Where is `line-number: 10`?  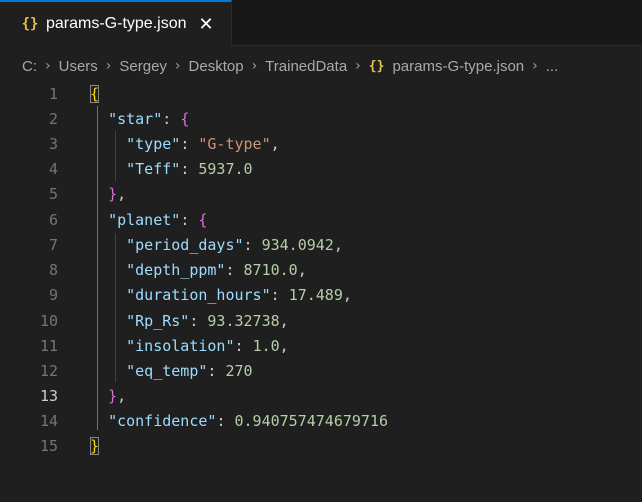 line-number: 10 is located at coordinates (48, 320).